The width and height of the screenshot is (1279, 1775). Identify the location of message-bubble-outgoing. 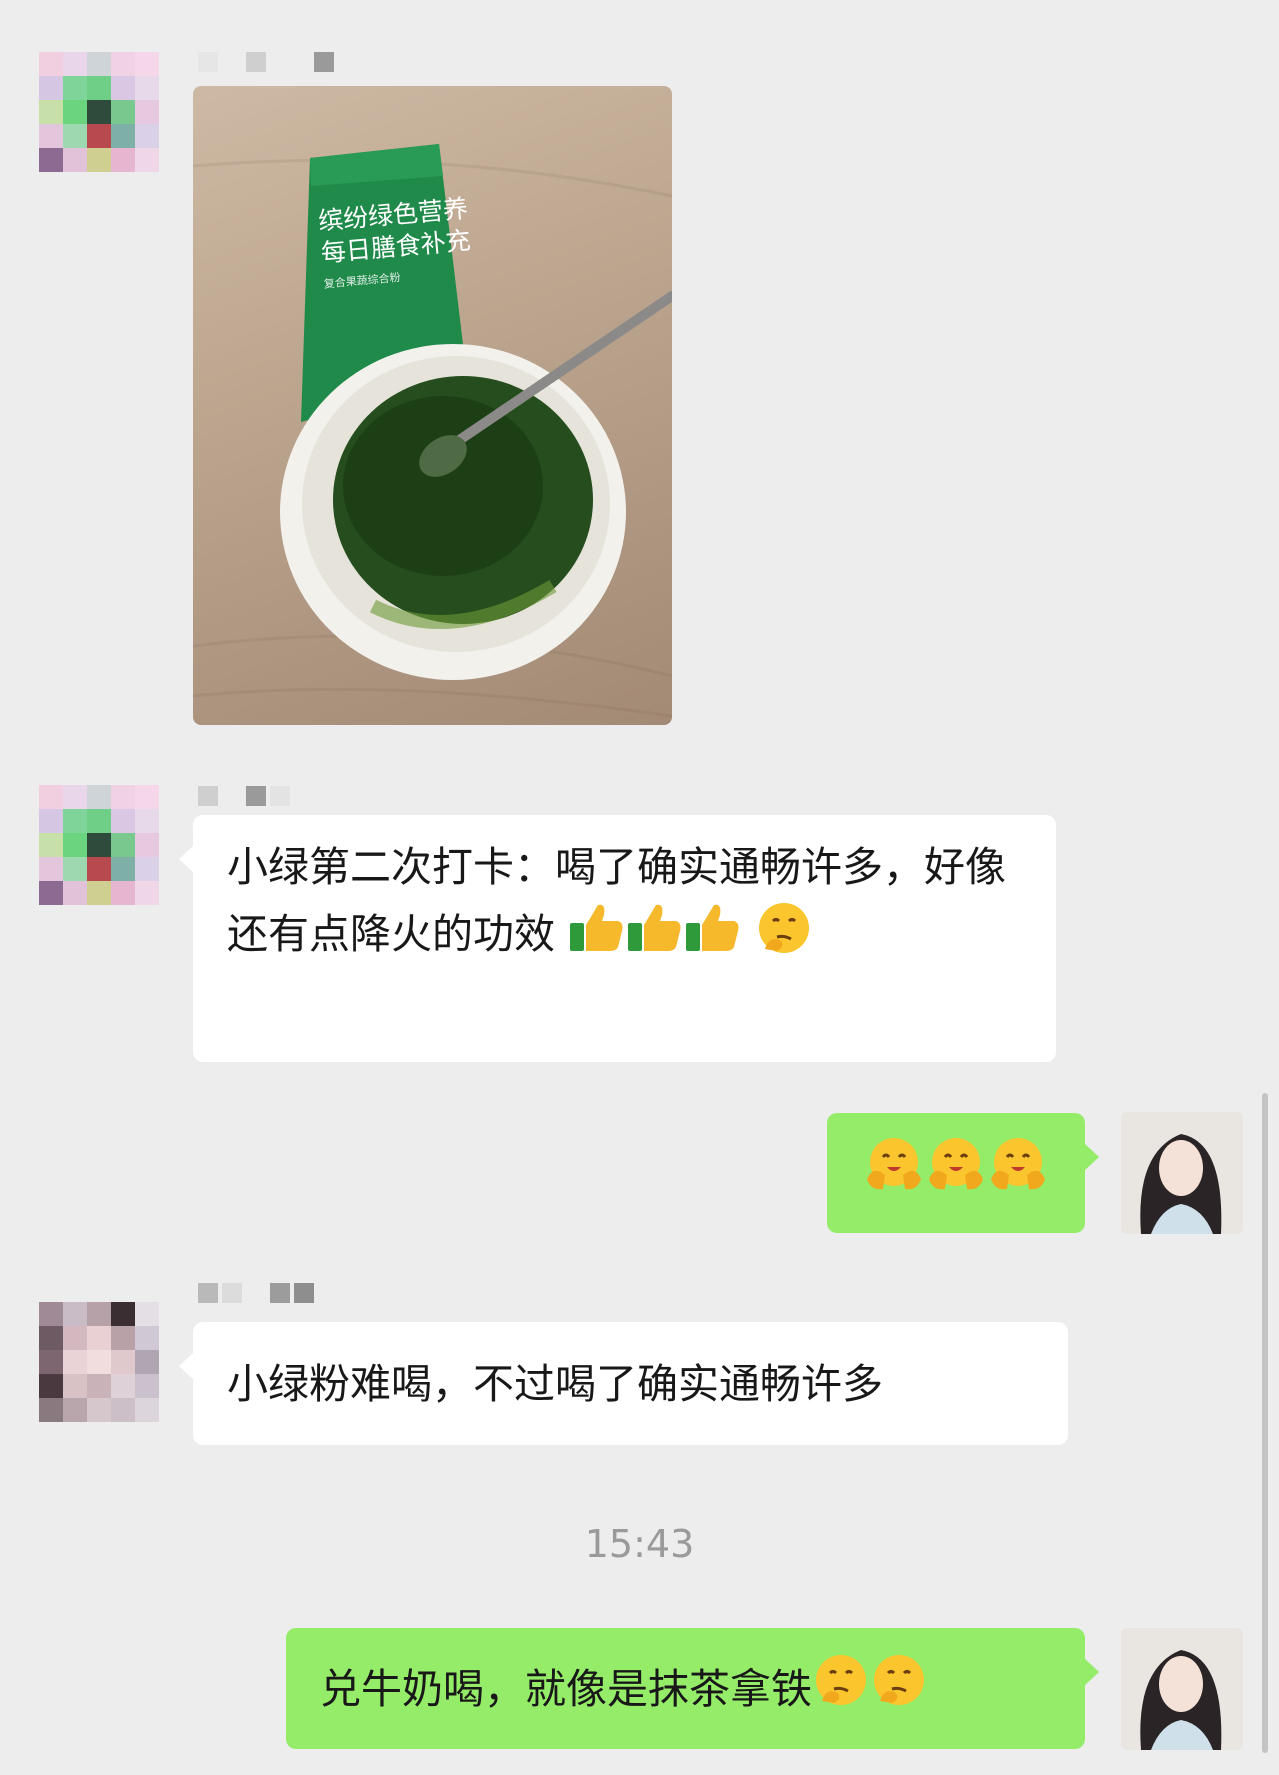
(963, 1173).